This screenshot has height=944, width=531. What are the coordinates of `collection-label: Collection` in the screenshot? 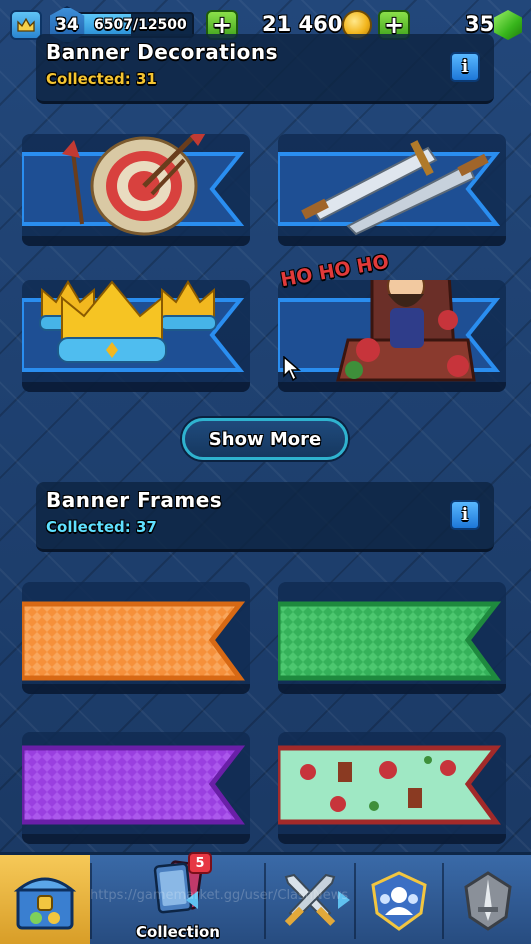 It's located at (178, 932).